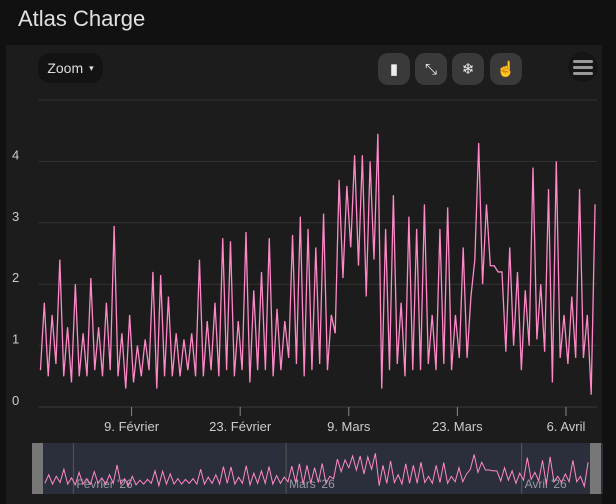  Describe the element at coordinates (240, 426) in the screenshot. I see `x-tick-label: 23. Février` at that location.